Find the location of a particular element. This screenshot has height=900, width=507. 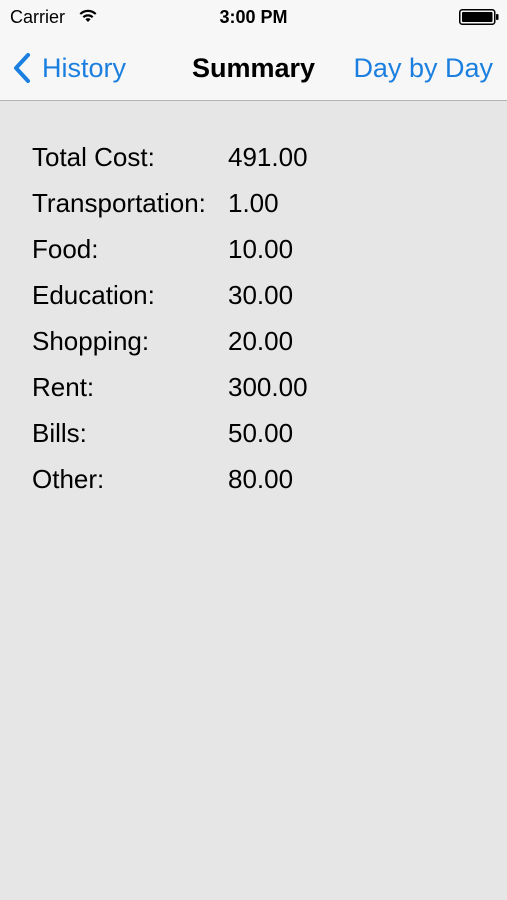

summary-row-label: Education: is located at coordinates (93, 295).